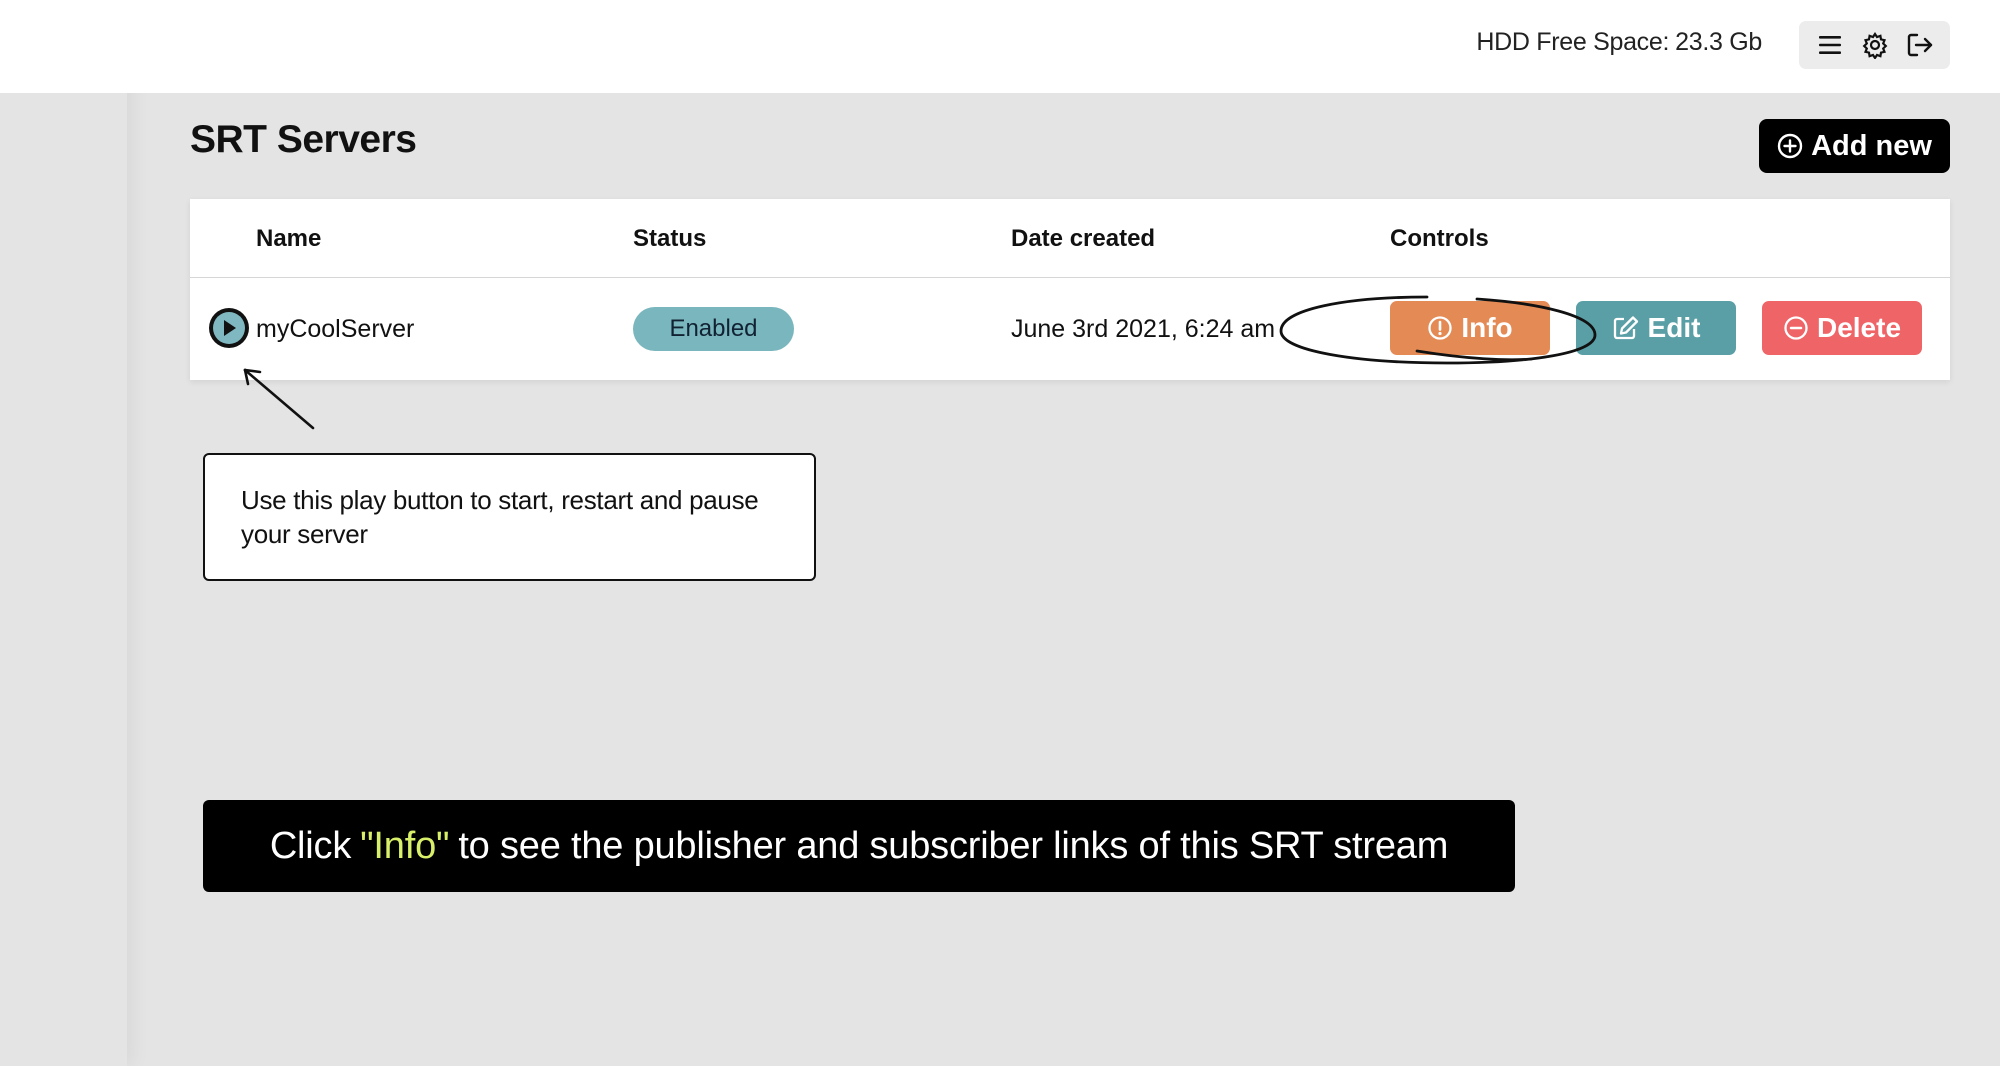  I want to click on hdd-free-space: HDD Free Space: 23.3 Gb, so click(1619, 42).